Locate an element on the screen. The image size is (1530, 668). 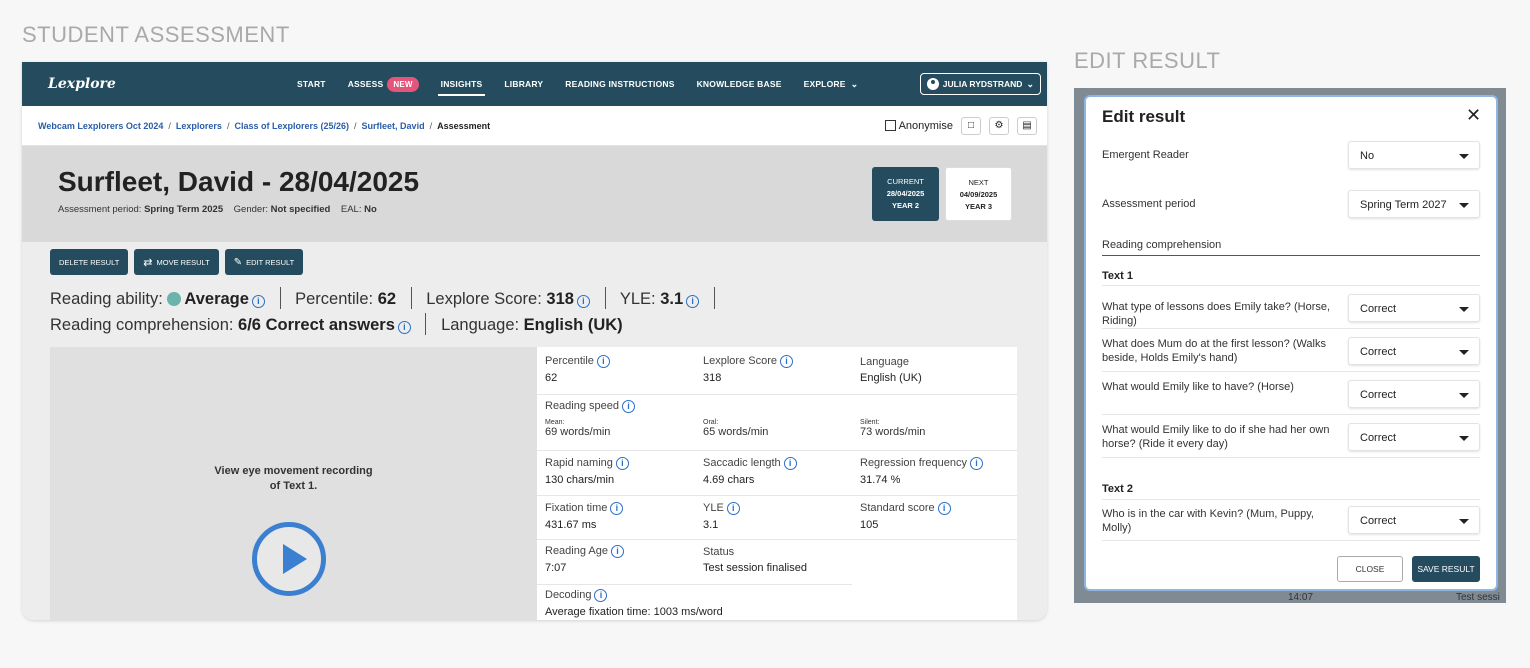
assessment-period-select: Spring Term 2027 is located at coordinates (1414, 204).